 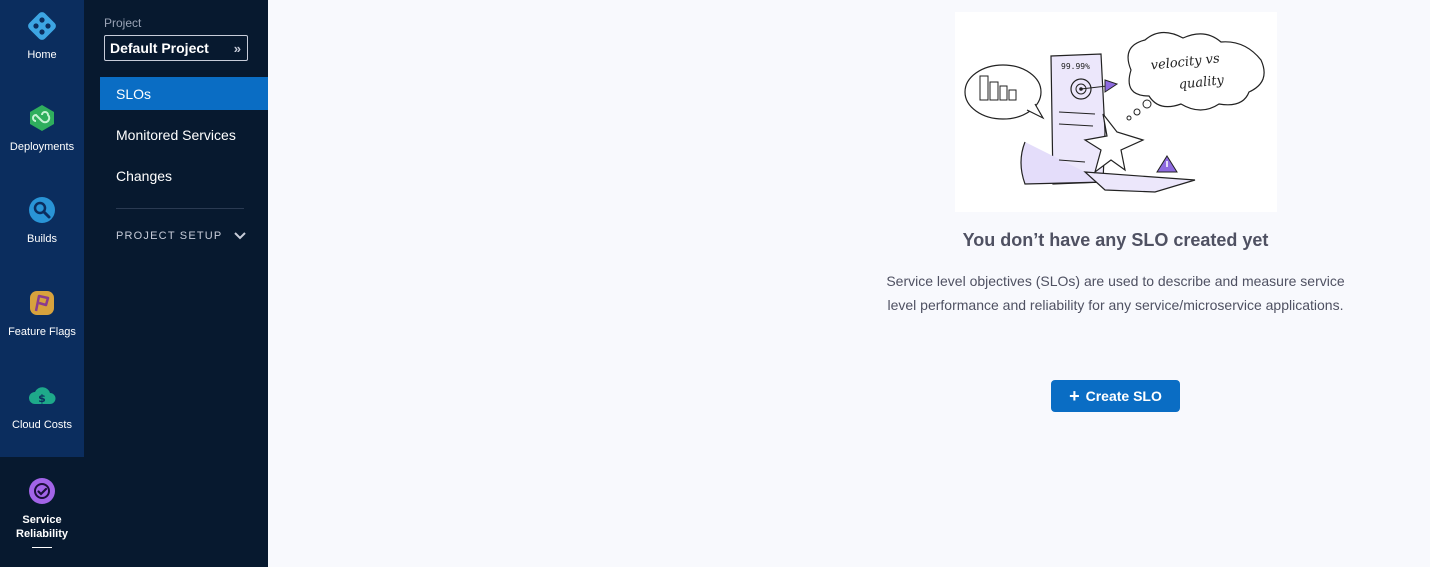 What do you see at coordinates (42, 534) in the screenshot?
I see `rail-label-line2: Reliability` at bounding box center [42, 534].